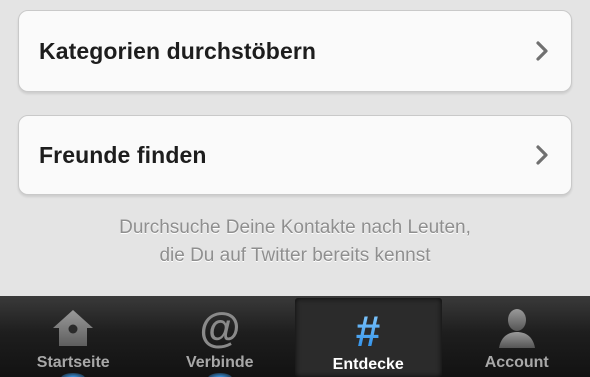 This screenshot has width=590, height=377. I want to click on tab-home: Startseite, so click(73, 336).